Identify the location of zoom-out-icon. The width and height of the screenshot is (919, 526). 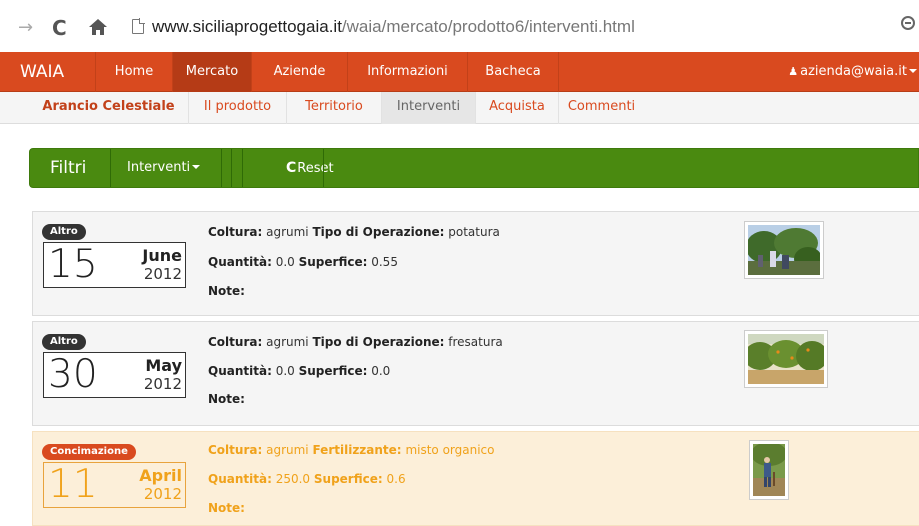
(908, 23).